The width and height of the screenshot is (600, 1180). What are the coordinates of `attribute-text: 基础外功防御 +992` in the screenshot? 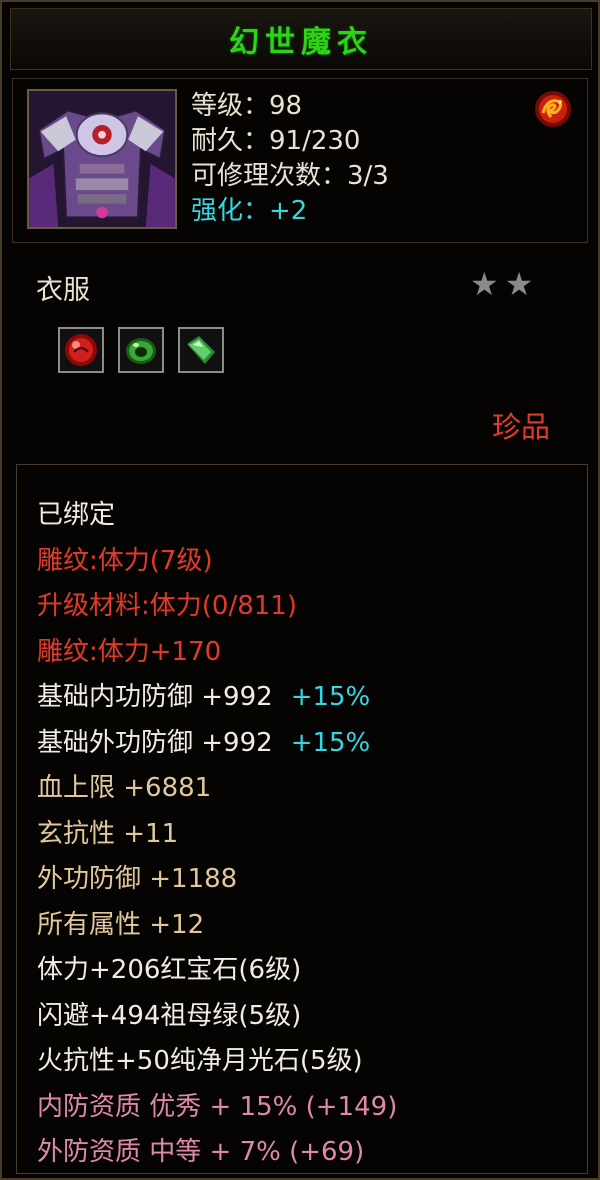 It's located at (155, 742).